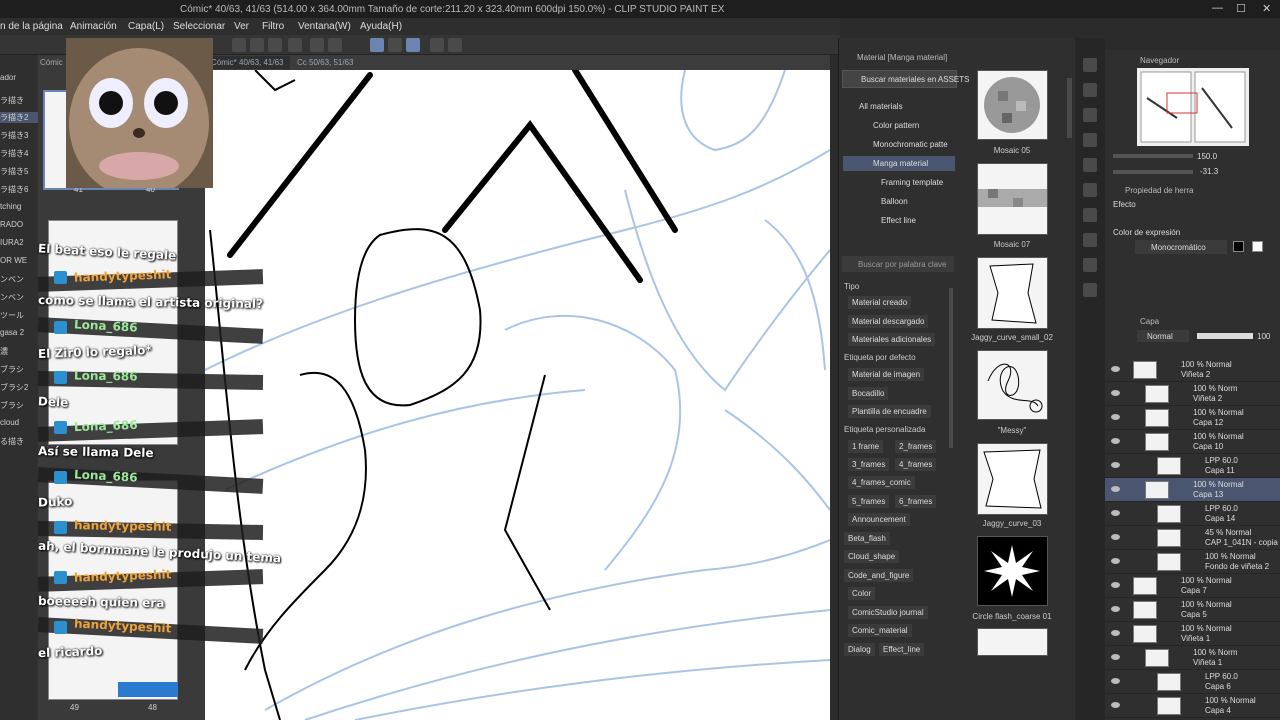  What do you see at coordinates (239, 45) in the screenshot?
I see `transform-icon` at bounding box center [239, 45].